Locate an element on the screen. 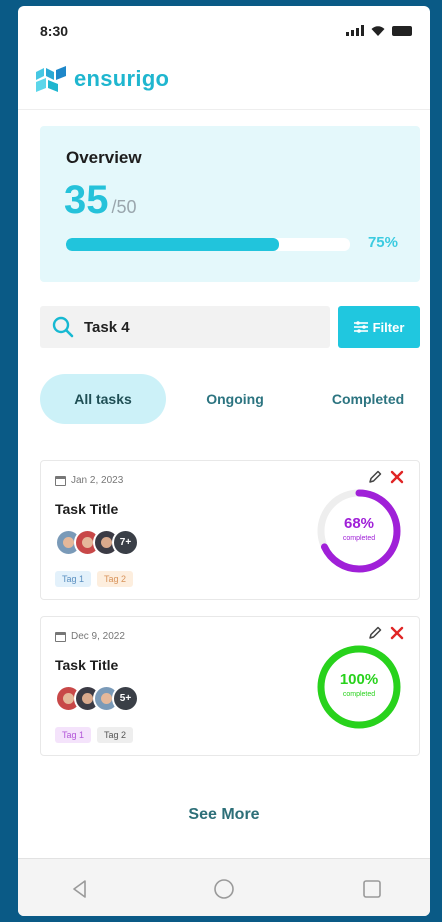  overview-title: Overview is located at coordinates (104, 157).